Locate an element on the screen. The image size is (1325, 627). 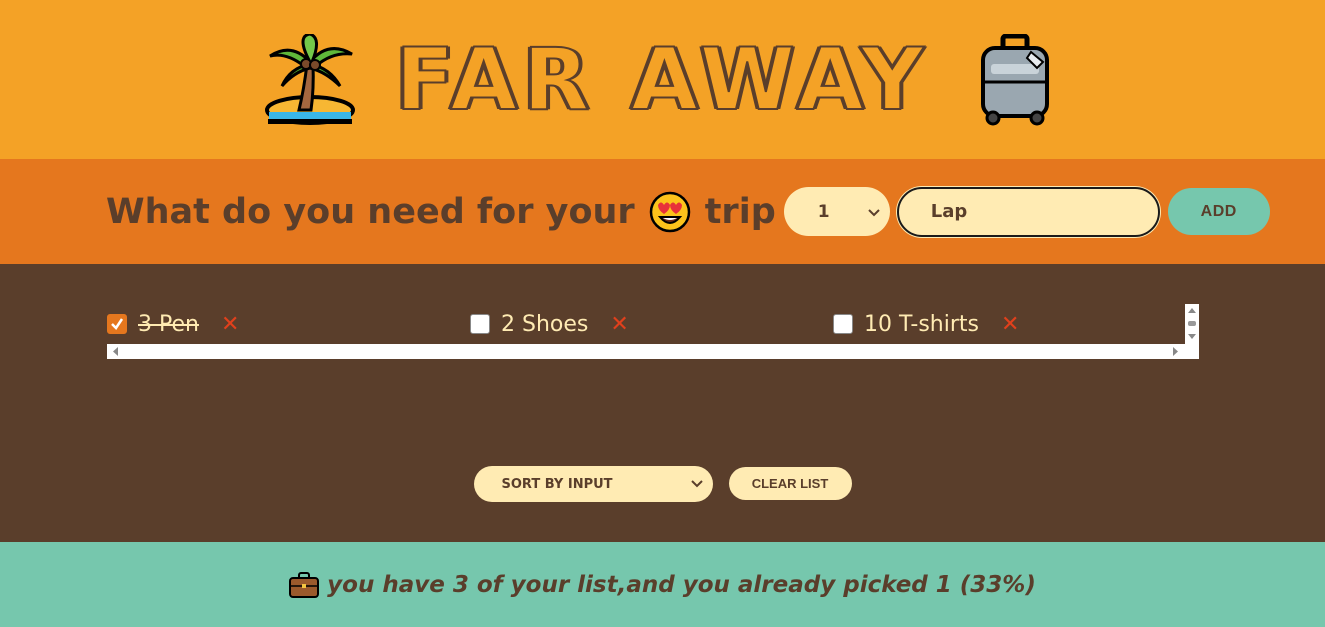
question-text: What do you need for your is located at coordinates (370, 211).